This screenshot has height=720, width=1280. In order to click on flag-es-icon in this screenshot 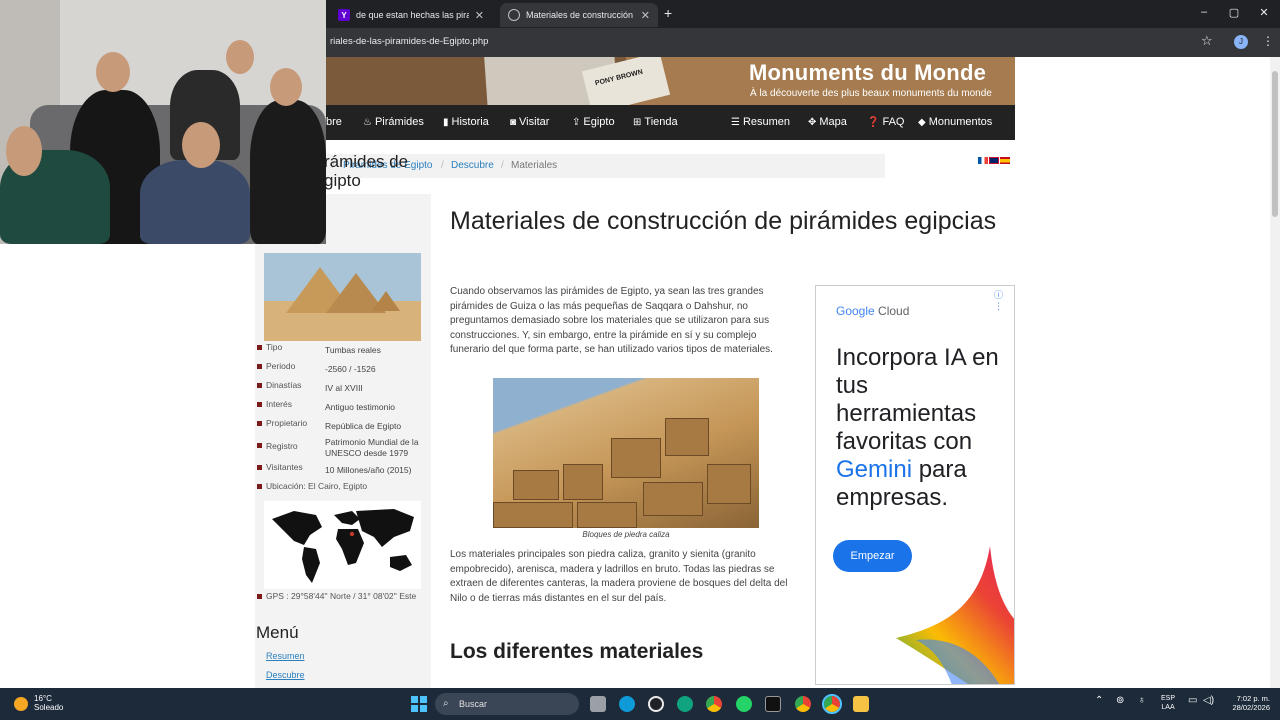, I will do `click(1005, 160)`.